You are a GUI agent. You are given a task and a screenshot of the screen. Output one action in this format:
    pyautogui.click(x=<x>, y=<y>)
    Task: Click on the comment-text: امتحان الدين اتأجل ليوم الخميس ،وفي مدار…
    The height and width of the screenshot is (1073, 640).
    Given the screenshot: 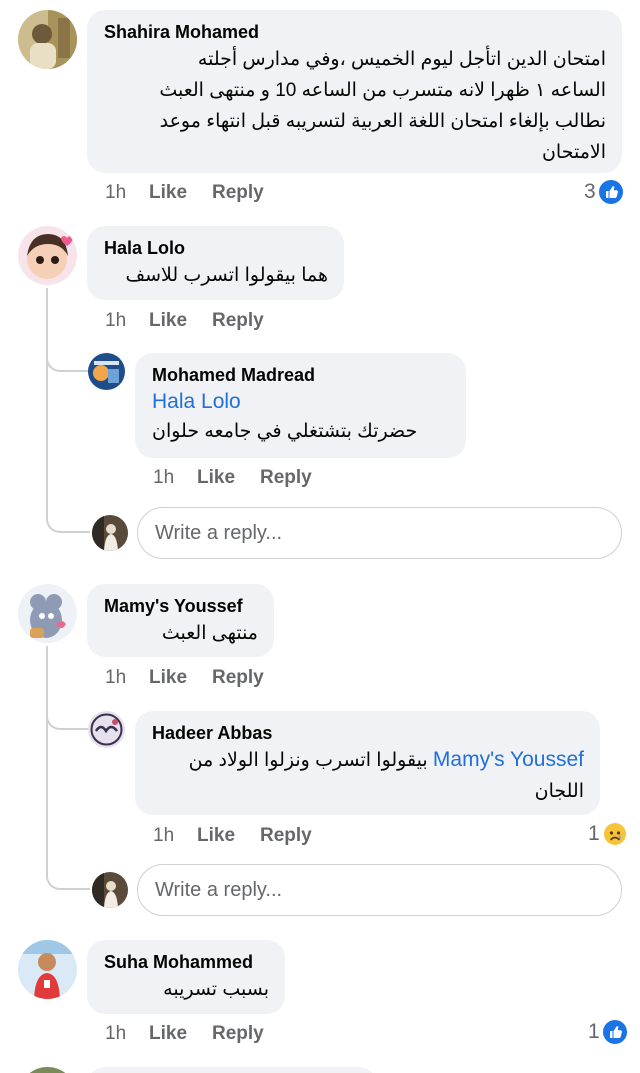 What is the action you would take?
    pyautogui.click(x=355, y=106)
    